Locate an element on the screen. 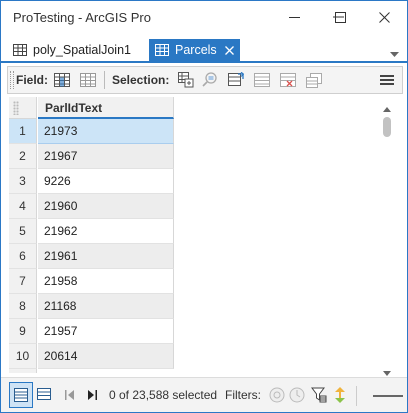 The image size is (408, 413). table-row: 9 21957 is located at coordinates (91, 331).